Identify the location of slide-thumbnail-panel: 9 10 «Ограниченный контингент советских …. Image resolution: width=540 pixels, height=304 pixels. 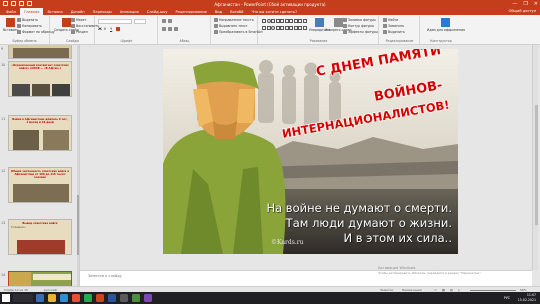
(40, 165).